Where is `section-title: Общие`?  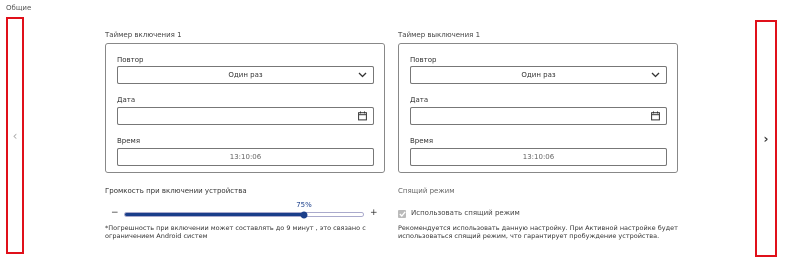
section-title: Общие is located at coordinates (19, 8).